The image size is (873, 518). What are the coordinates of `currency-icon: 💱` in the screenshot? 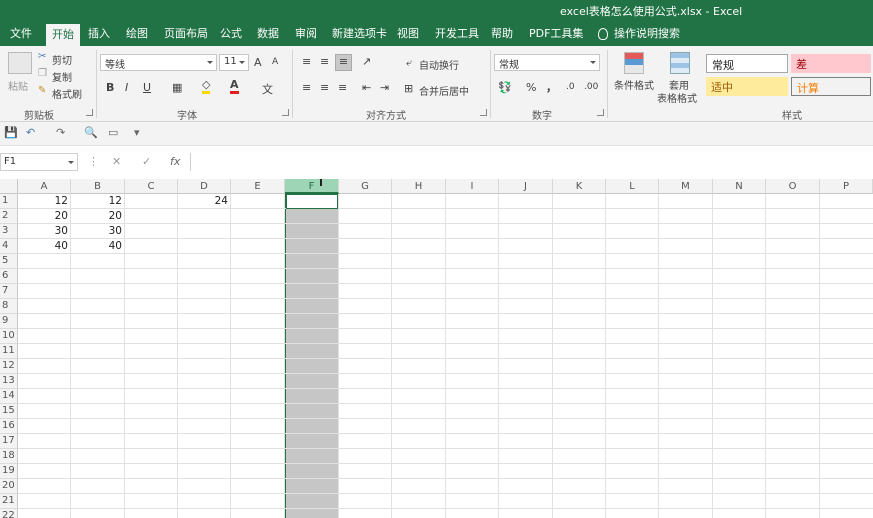 It's located at (505, 87).